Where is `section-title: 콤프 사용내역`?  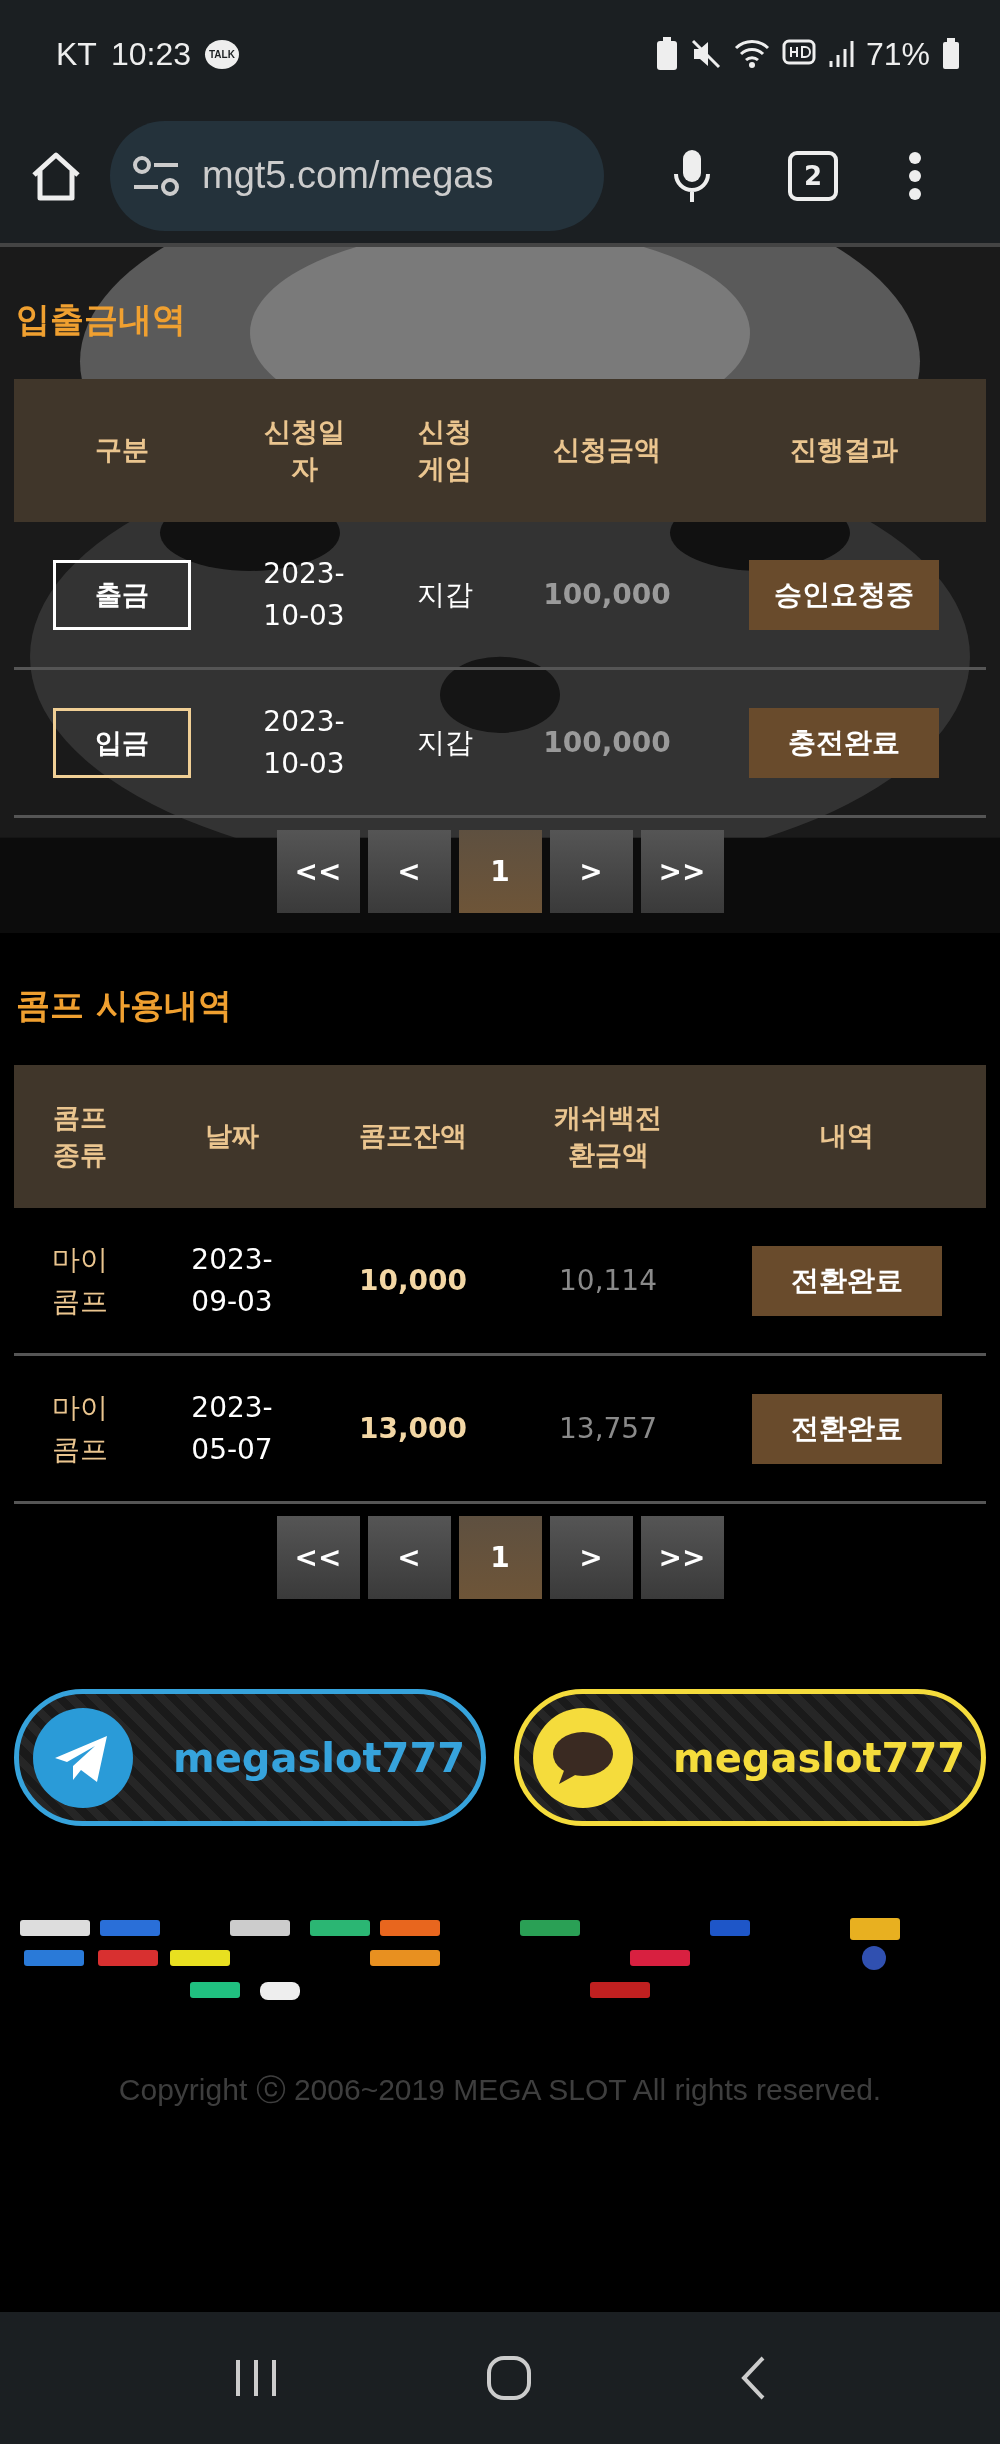 section-title: 콤프 사용내역 is located at coordinates (124, 1005).